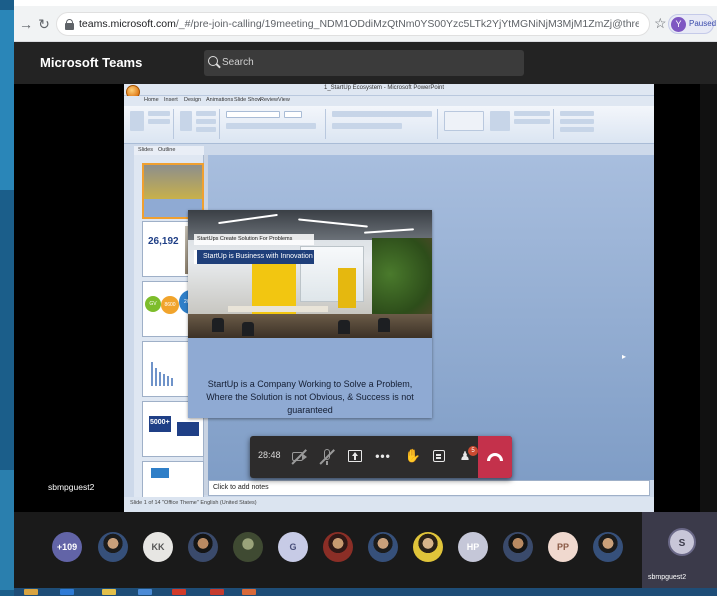 Image resolution: width=717 pixels, height=596 pixels. What do you see at coordinates (678, 24) in the screenshot?
I see `profile-avatar: Y` at bounding box center [678, 24].